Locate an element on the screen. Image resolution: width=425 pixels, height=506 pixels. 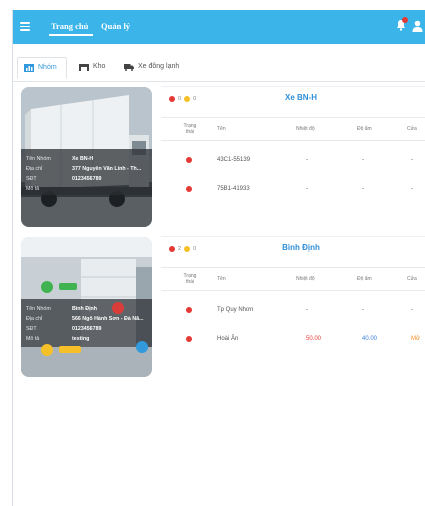
tab-warehouse: Kho is located at coordinates (92, 68).